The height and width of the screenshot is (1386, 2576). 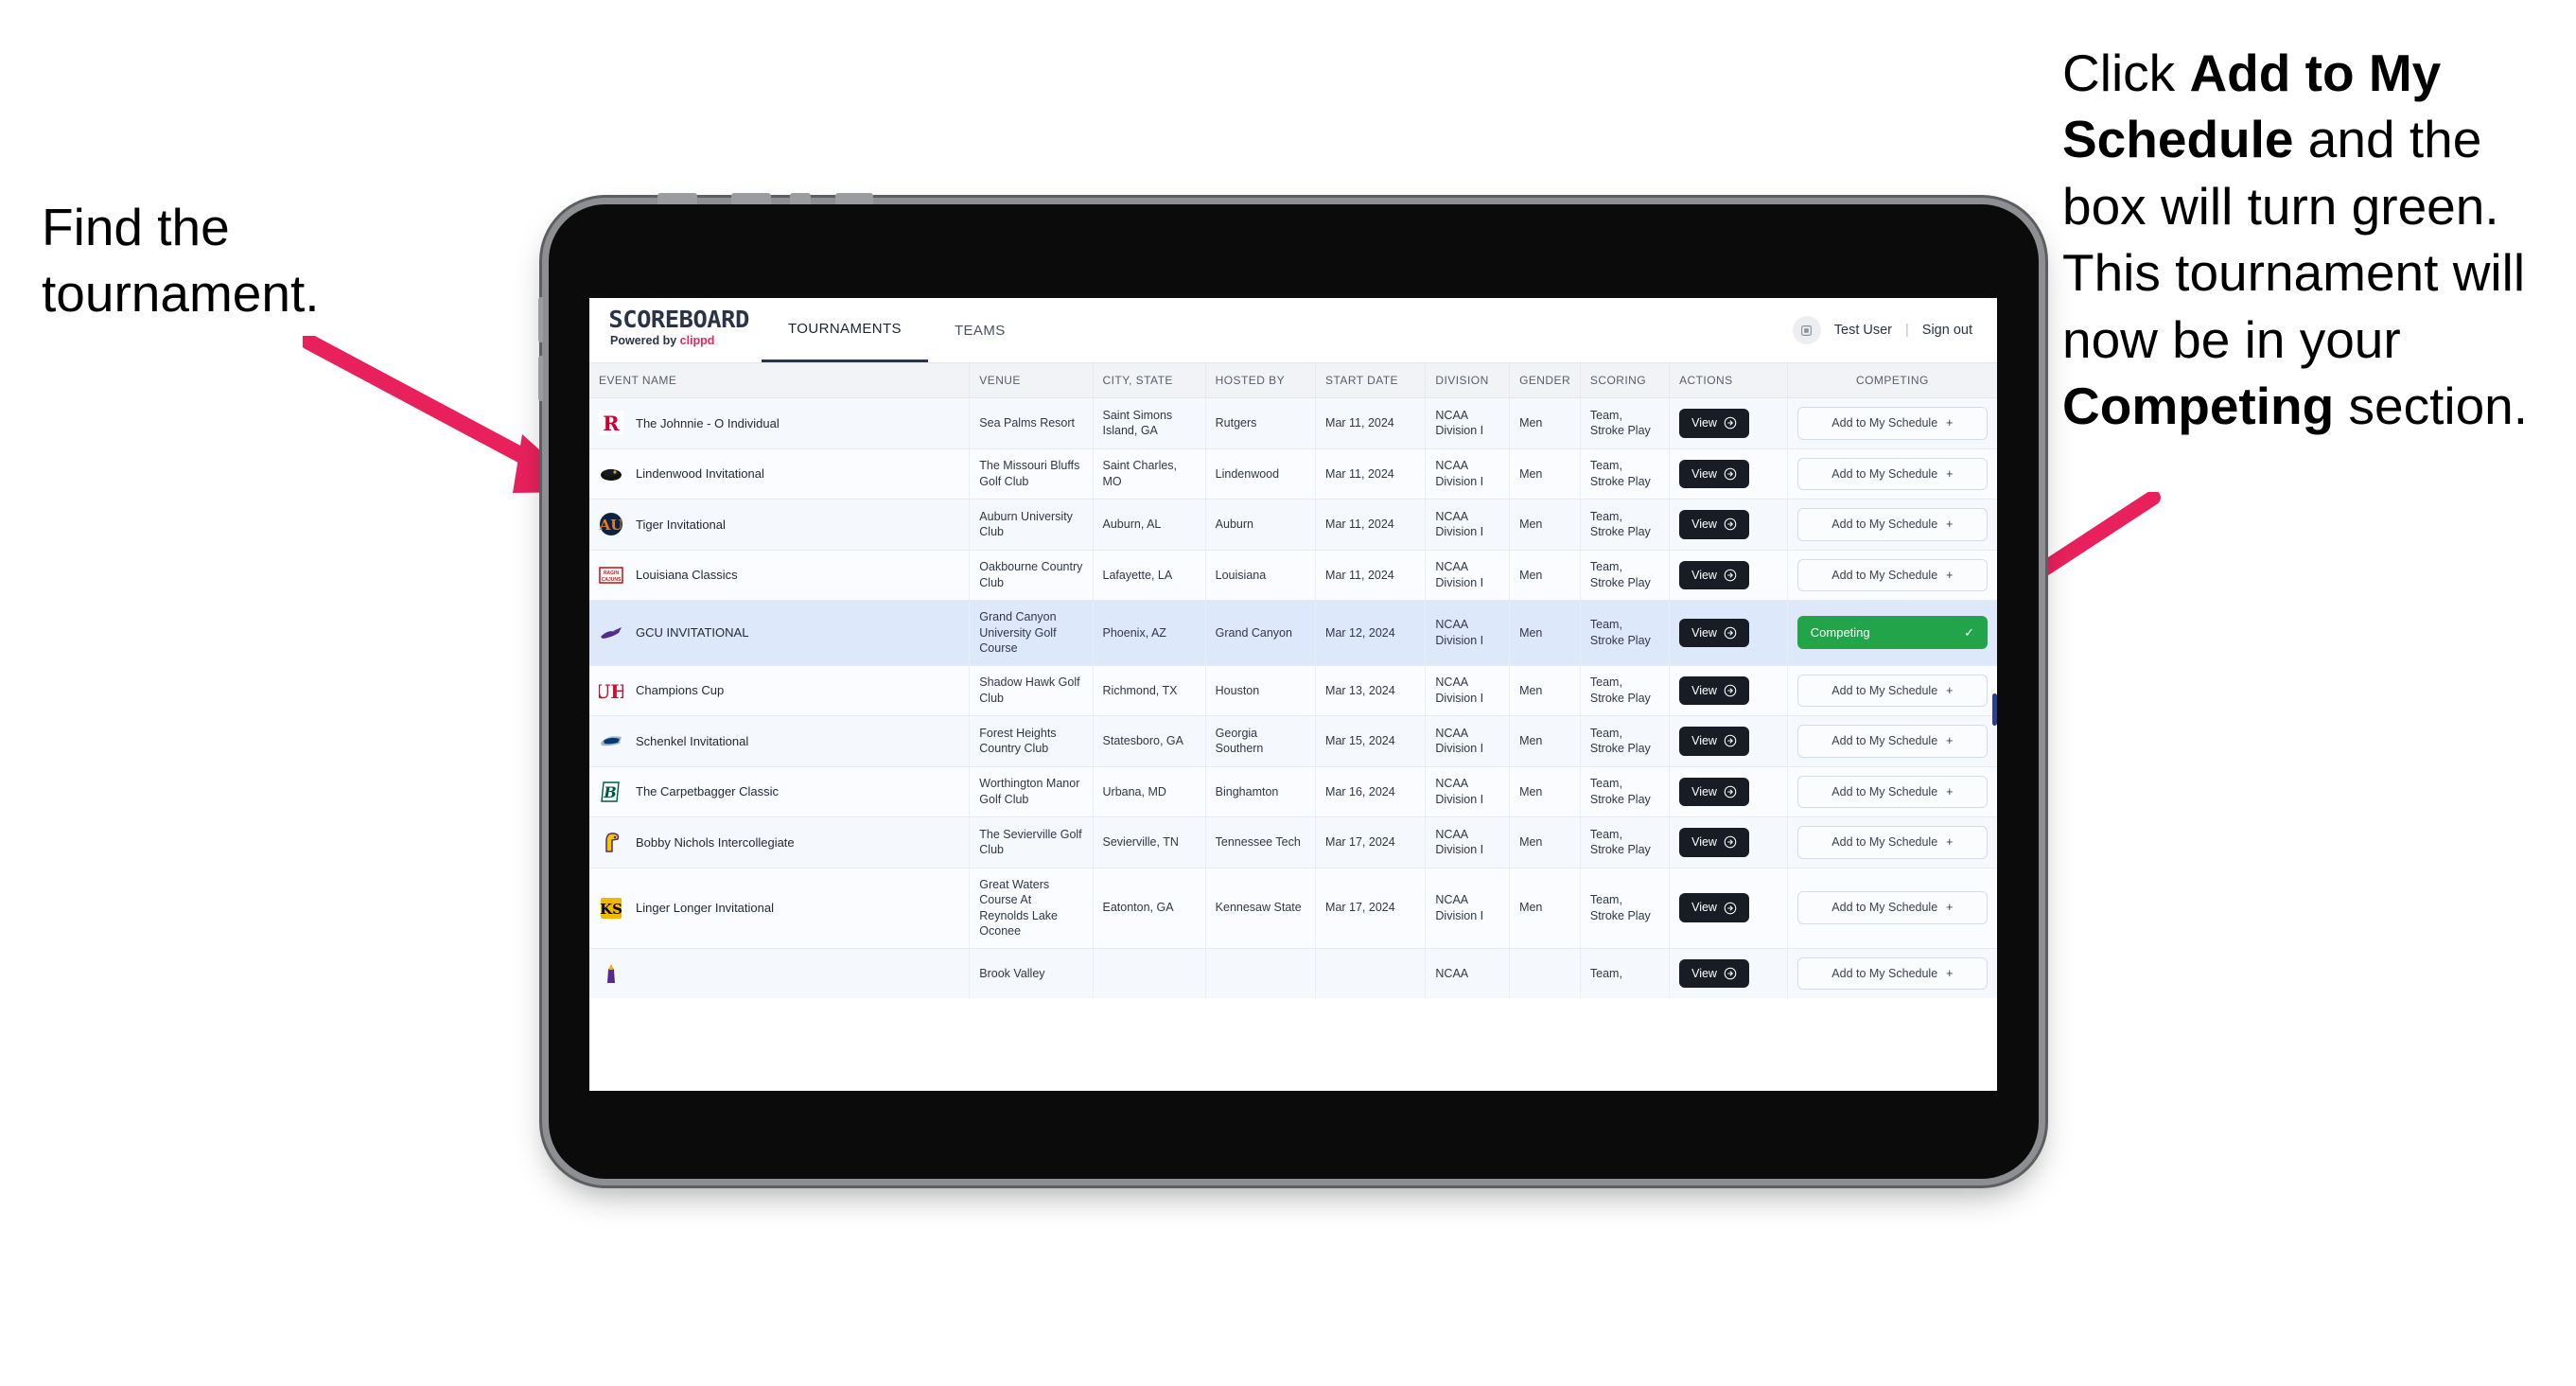 What do you see at coordinates (675, 330) in the screenshot?
I see `brand-logo: SCOREBOARD Powered by clippd` at bounding box center [675, 330].